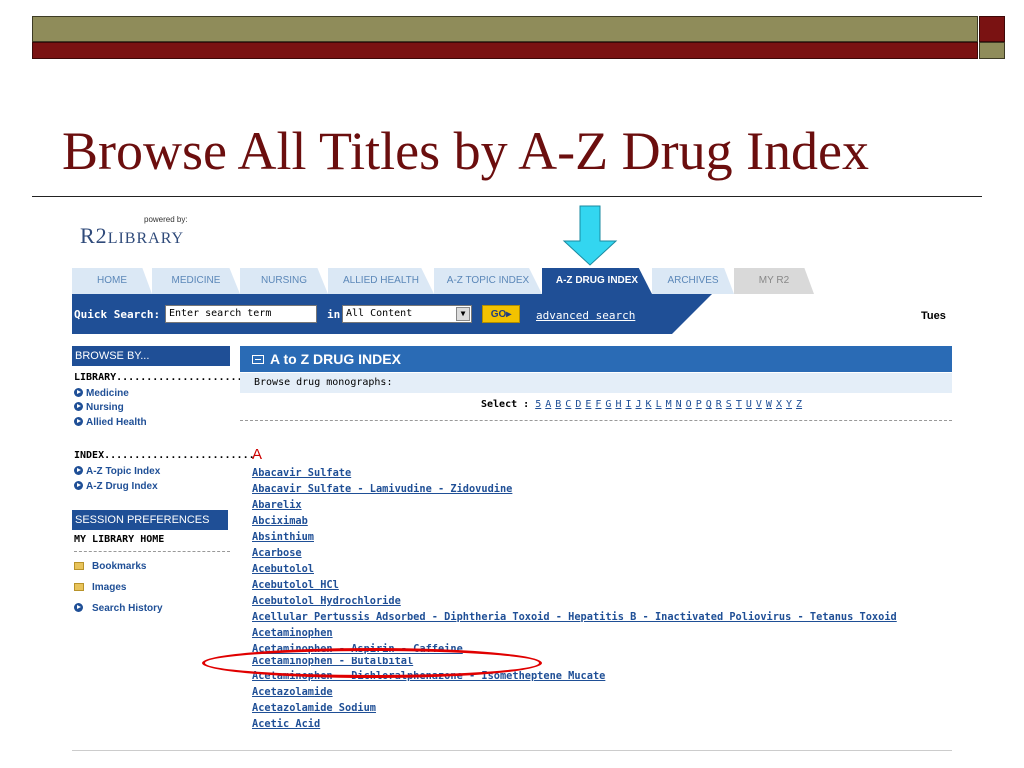  I want to click on drug-link: Acetazolamide, so click(602, 692).